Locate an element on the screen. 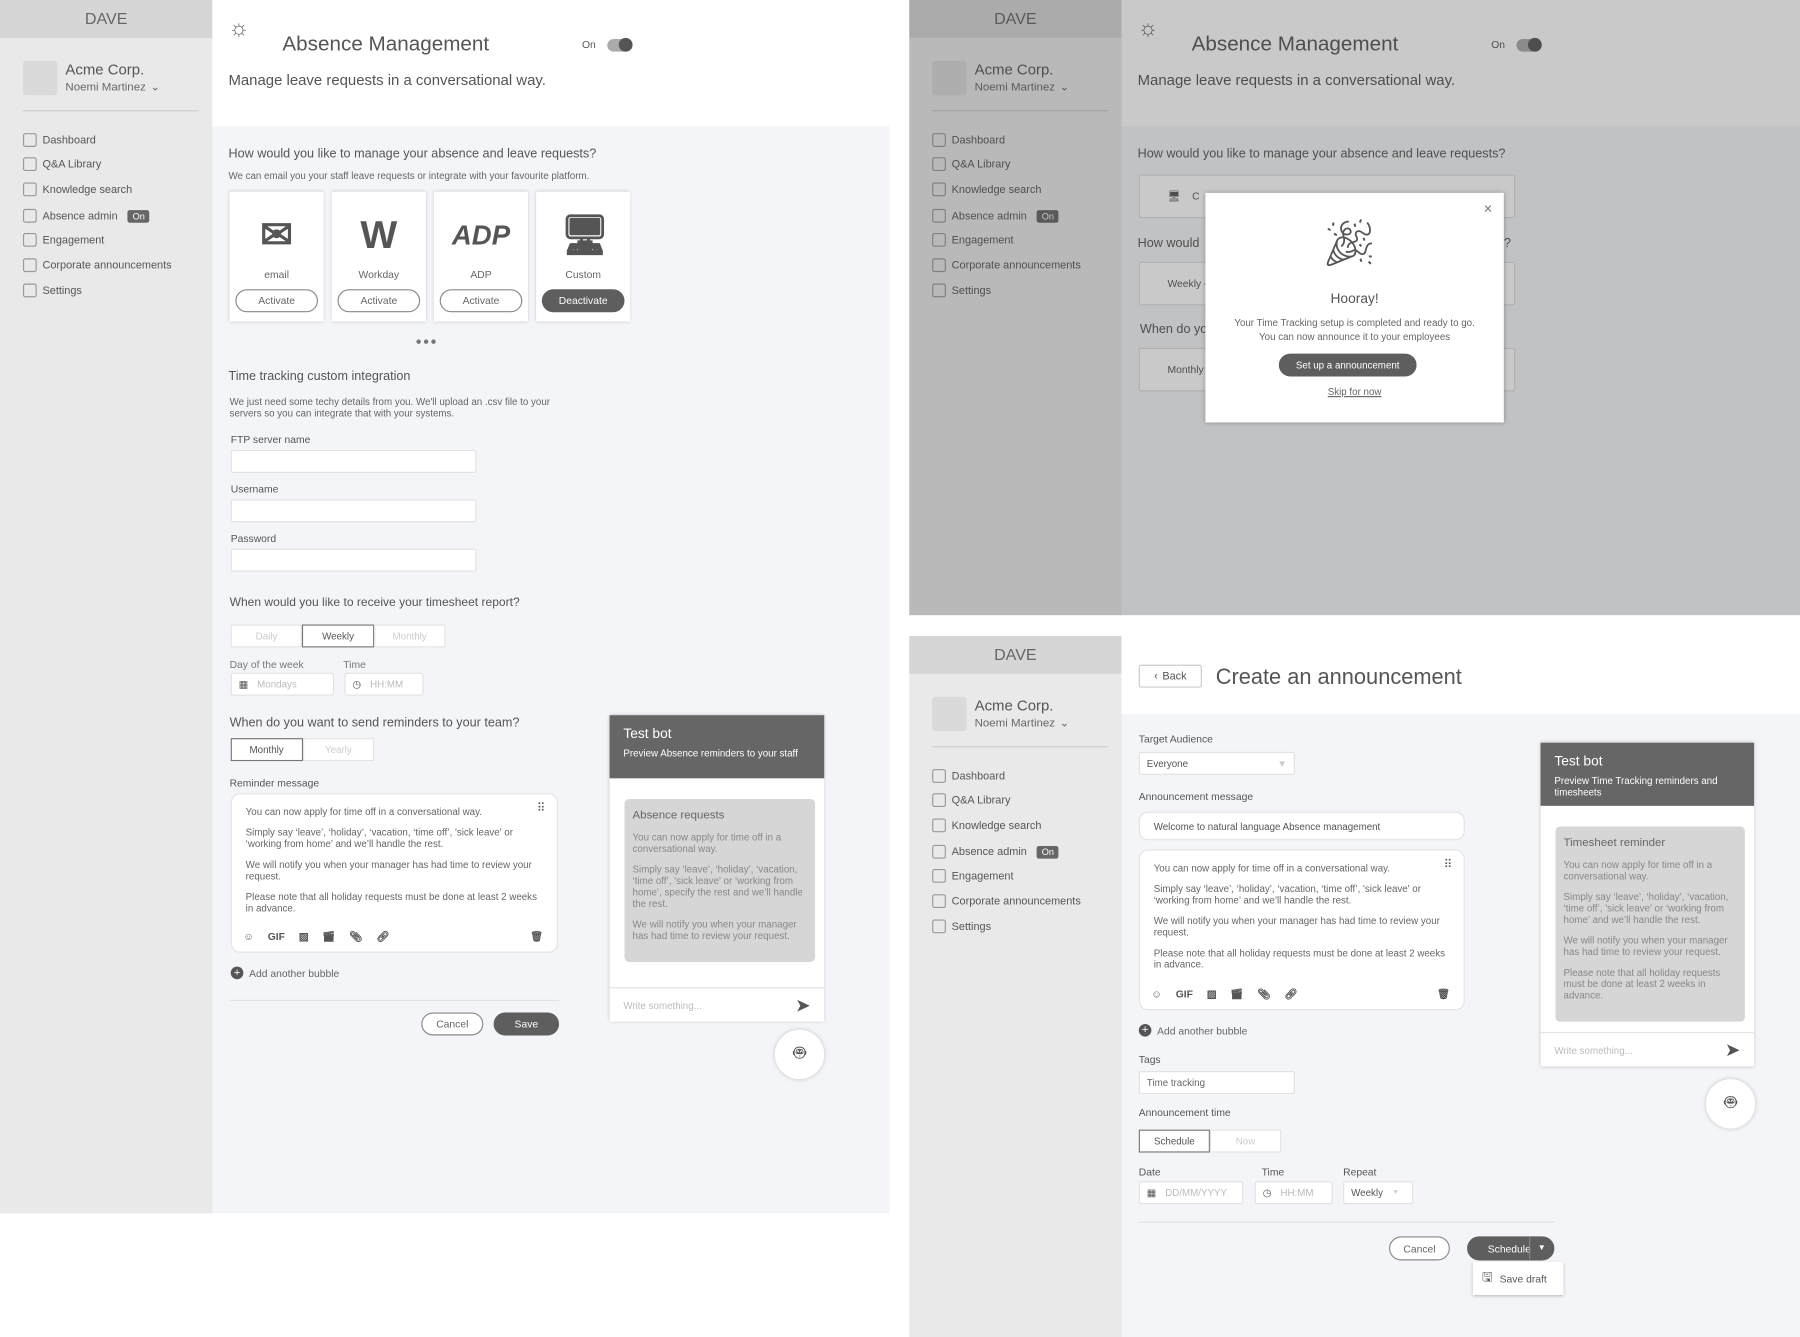  absence-toggle is located at coordinates (620, 44).